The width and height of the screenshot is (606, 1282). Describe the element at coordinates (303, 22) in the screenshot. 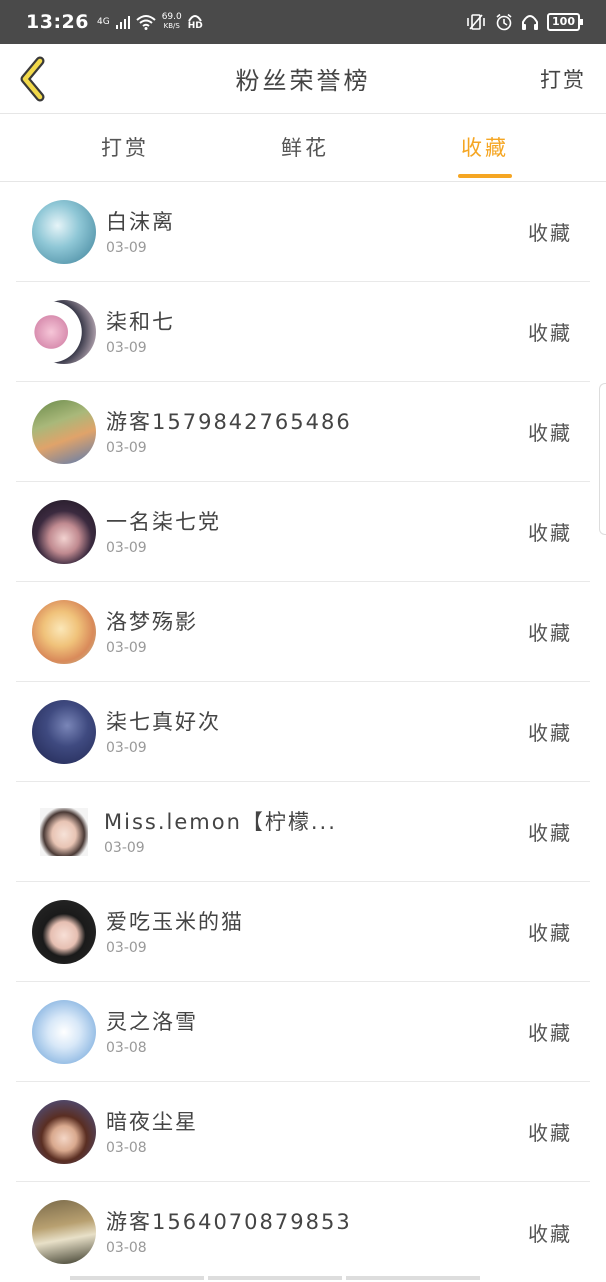

I see `status-bar: 13:26 4G 69.0 KB/S HD 100` at that location.